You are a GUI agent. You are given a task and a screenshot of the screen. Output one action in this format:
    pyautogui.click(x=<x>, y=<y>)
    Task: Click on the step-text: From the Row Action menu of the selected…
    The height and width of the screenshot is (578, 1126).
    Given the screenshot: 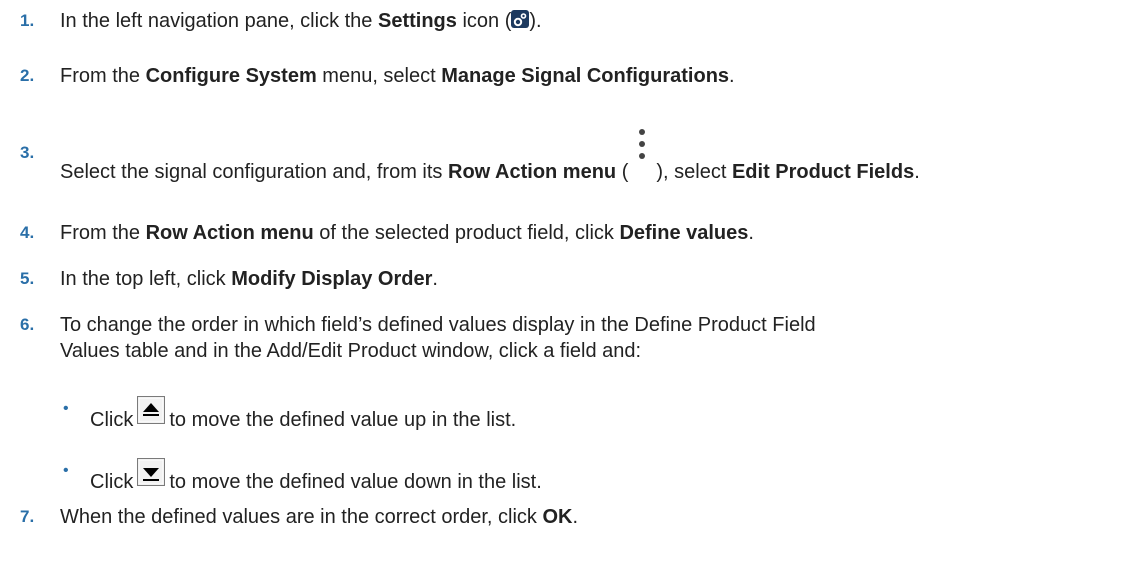 What is the action you would take?
    pyautogui.click(x=407, y=233)
    